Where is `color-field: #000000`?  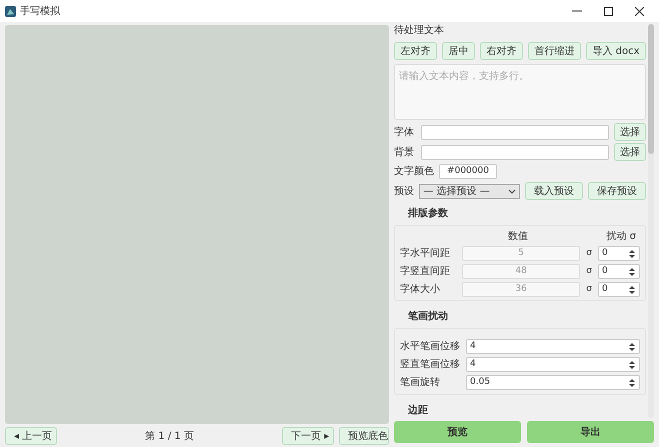
color-field: #000000 is located at coordinates (468, 171).